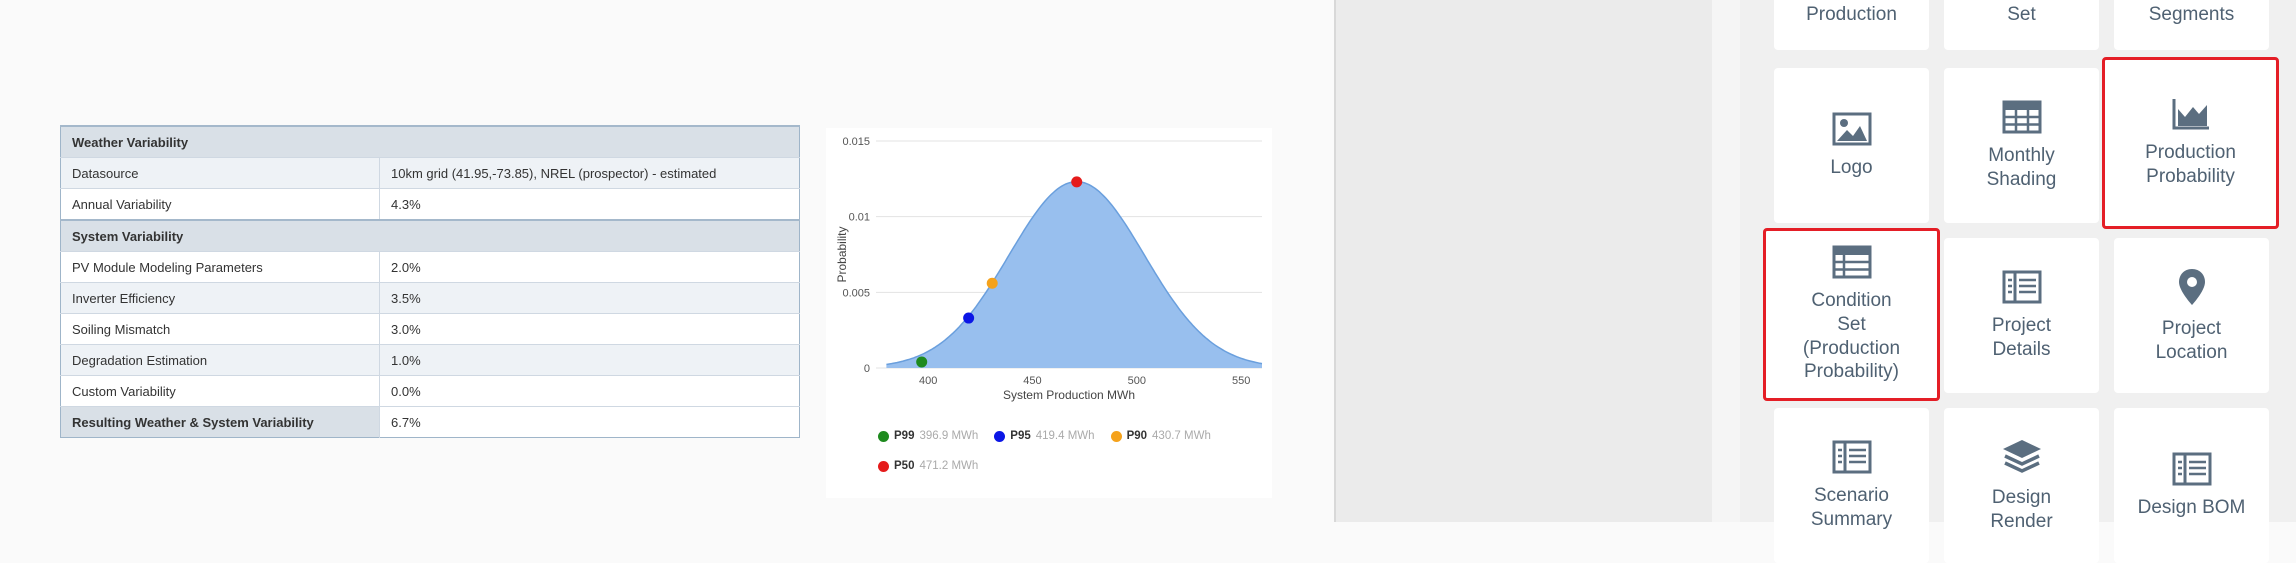 This screenshot has height=563, width=2296. I want to click on legend-label: P90, so click(1137, 436).